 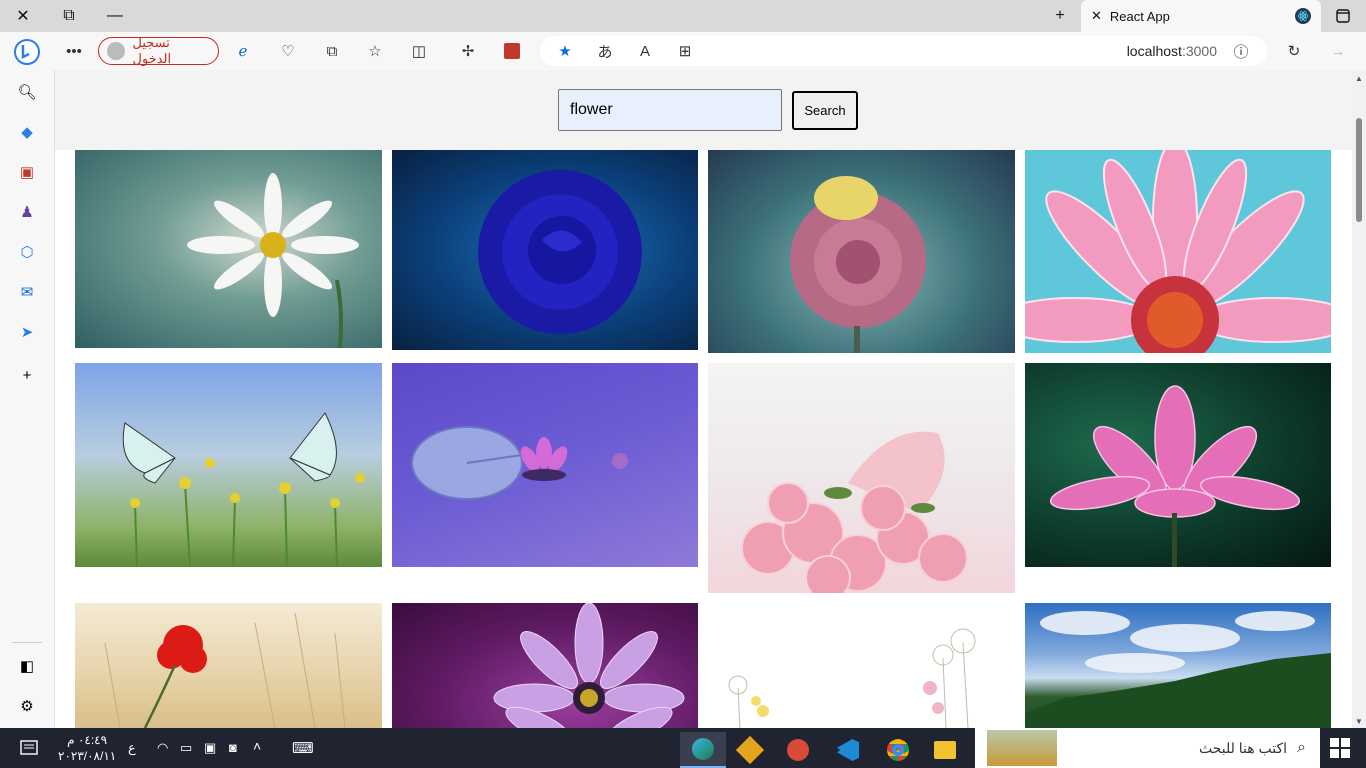 I want to click on notifications-icon, so click(x=29, y=749).